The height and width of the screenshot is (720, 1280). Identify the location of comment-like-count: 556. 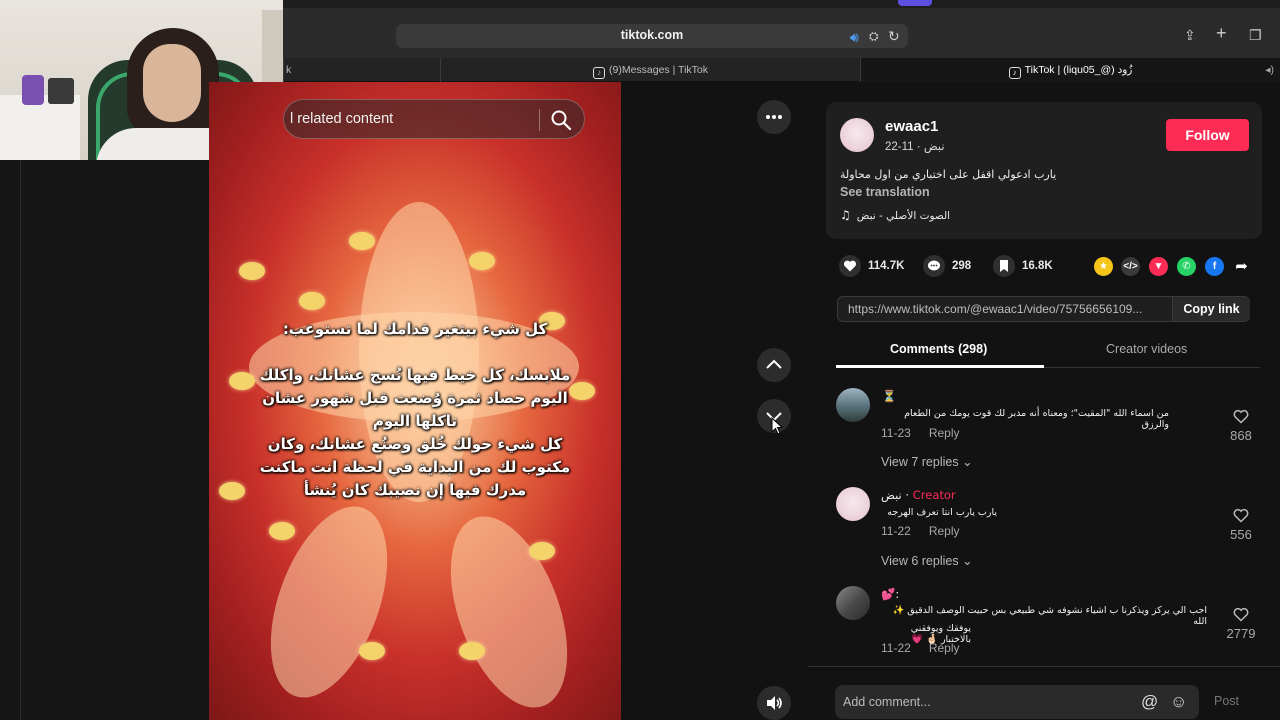
(1241, 534).